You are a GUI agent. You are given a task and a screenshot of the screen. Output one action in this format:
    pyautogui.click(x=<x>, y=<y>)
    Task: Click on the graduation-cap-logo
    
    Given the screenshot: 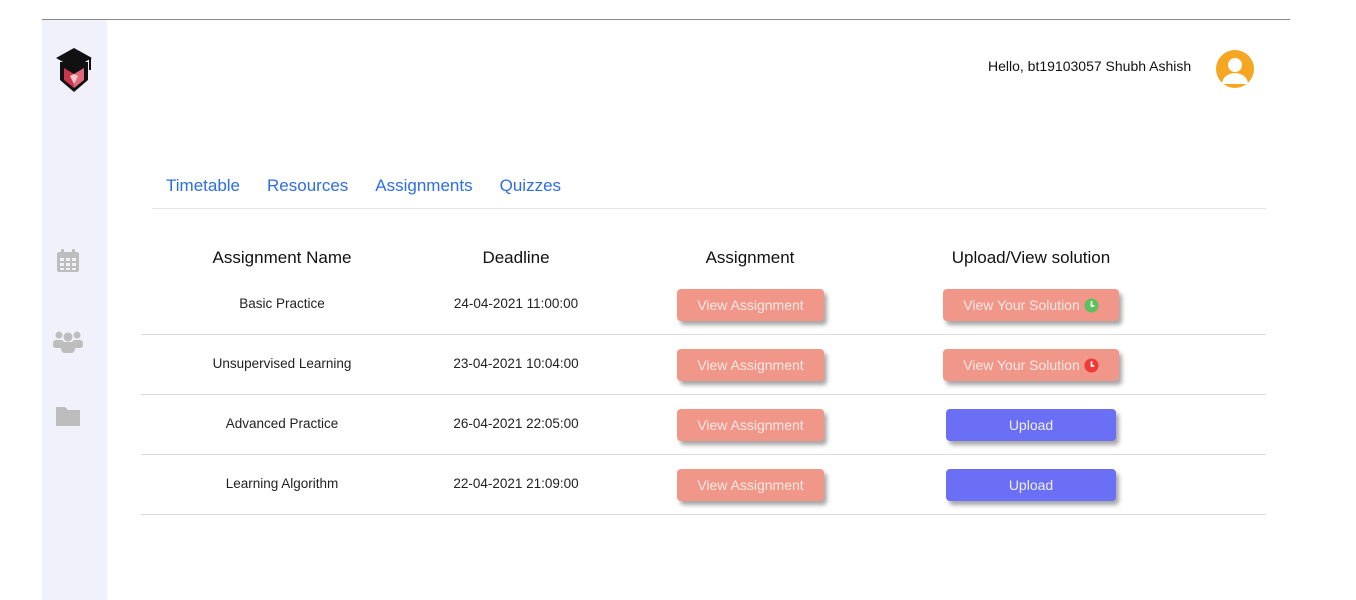 What is the action you would take?
    pyautogui.click(x=74, y=70)
    